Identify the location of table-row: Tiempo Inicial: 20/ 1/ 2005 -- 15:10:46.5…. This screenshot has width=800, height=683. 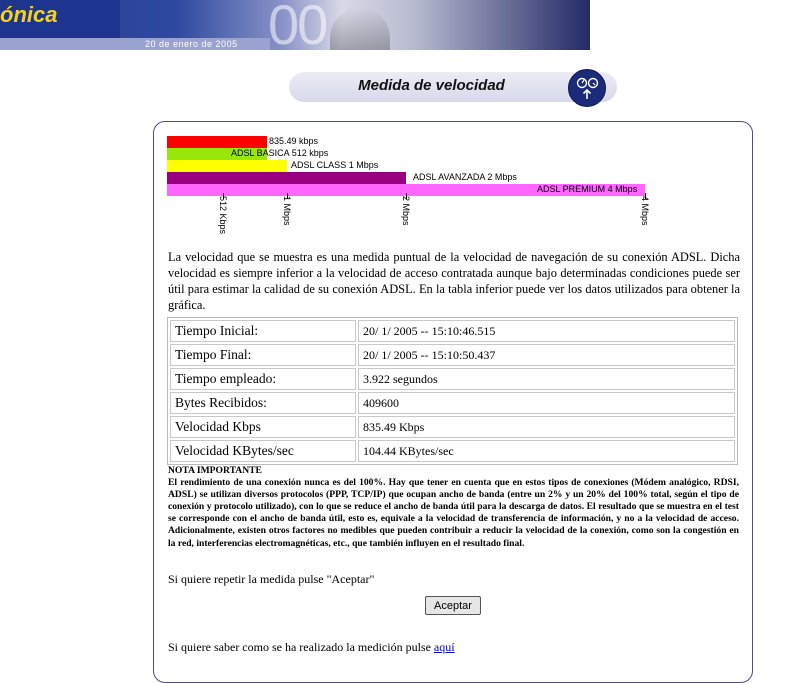
(452, 331).